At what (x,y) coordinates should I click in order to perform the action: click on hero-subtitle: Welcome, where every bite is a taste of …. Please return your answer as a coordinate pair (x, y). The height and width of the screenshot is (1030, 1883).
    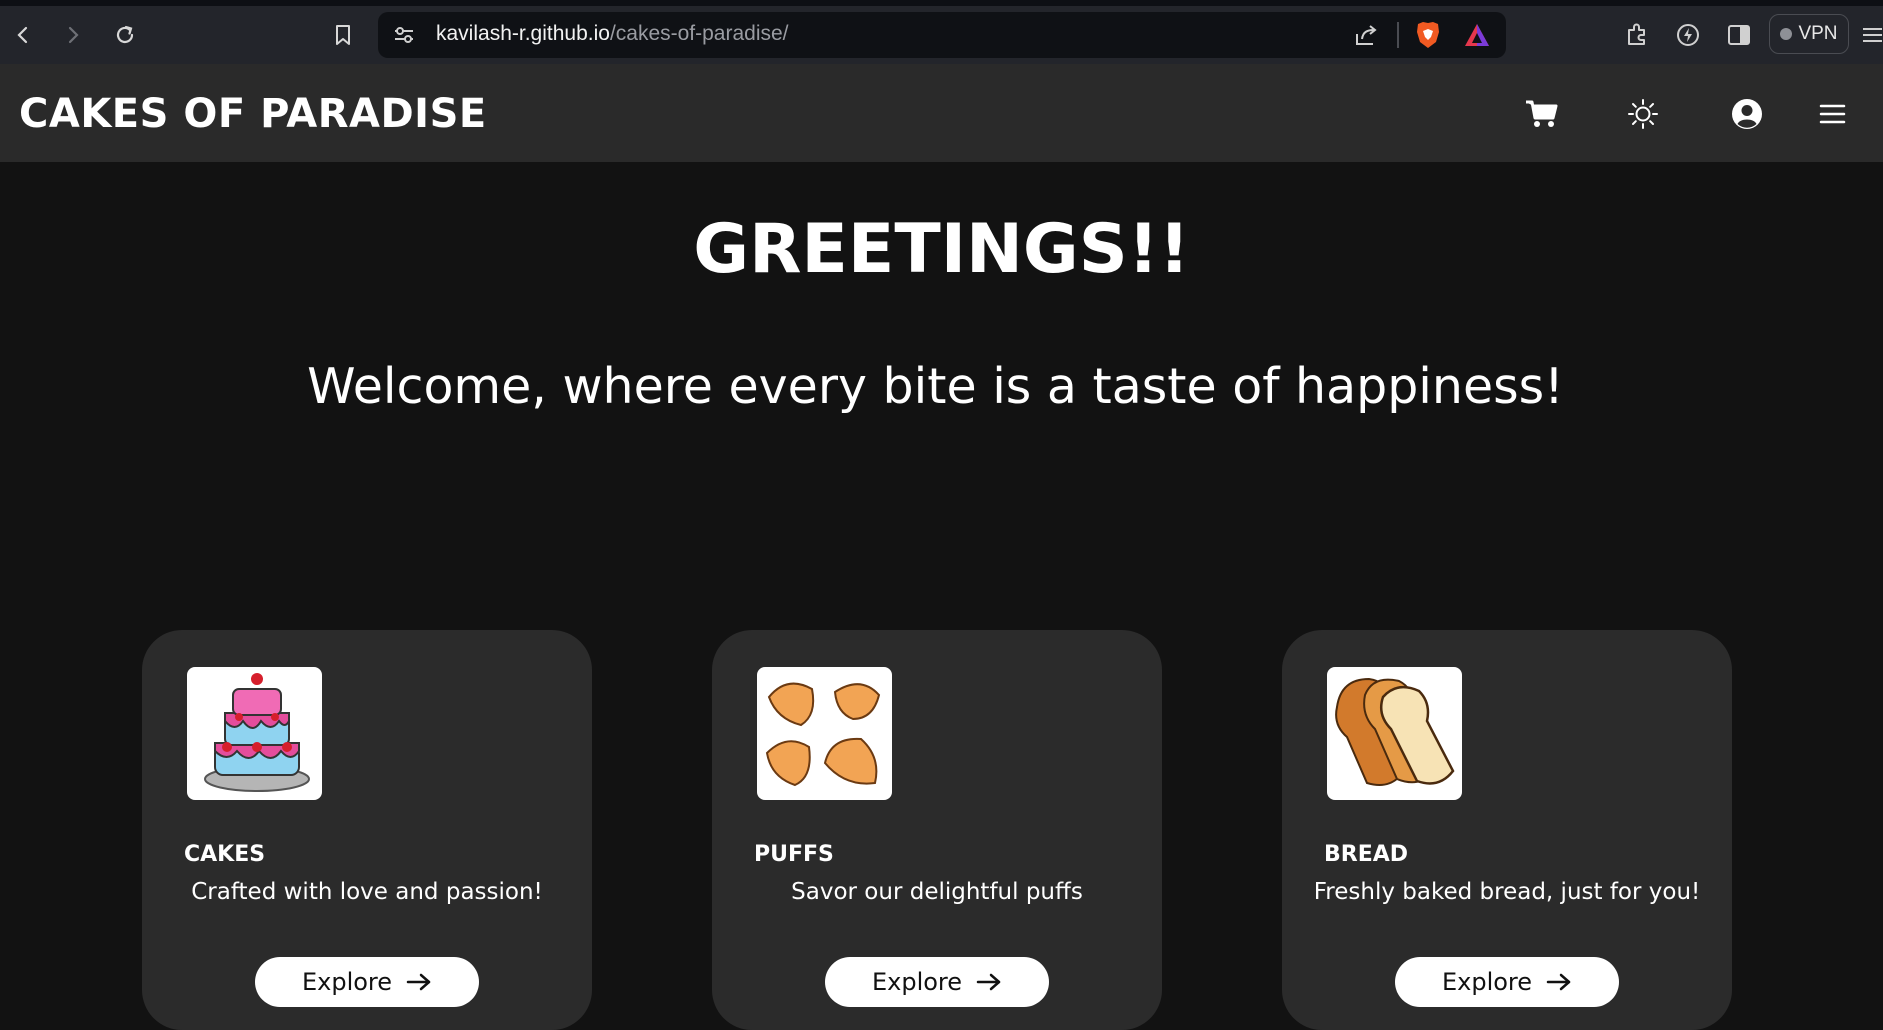
    Looking at the image, I should click on (935, 386).